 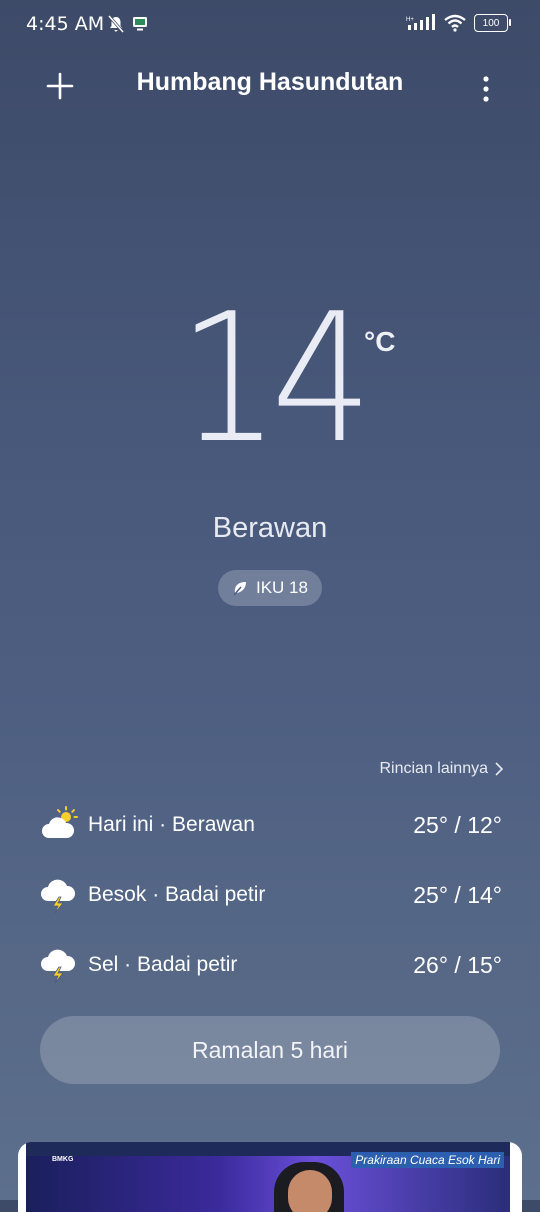 What do you see at coordinates (486, 89) in the screenshot?
I see `more-vertical-icon` at bounding box center [486, 89].